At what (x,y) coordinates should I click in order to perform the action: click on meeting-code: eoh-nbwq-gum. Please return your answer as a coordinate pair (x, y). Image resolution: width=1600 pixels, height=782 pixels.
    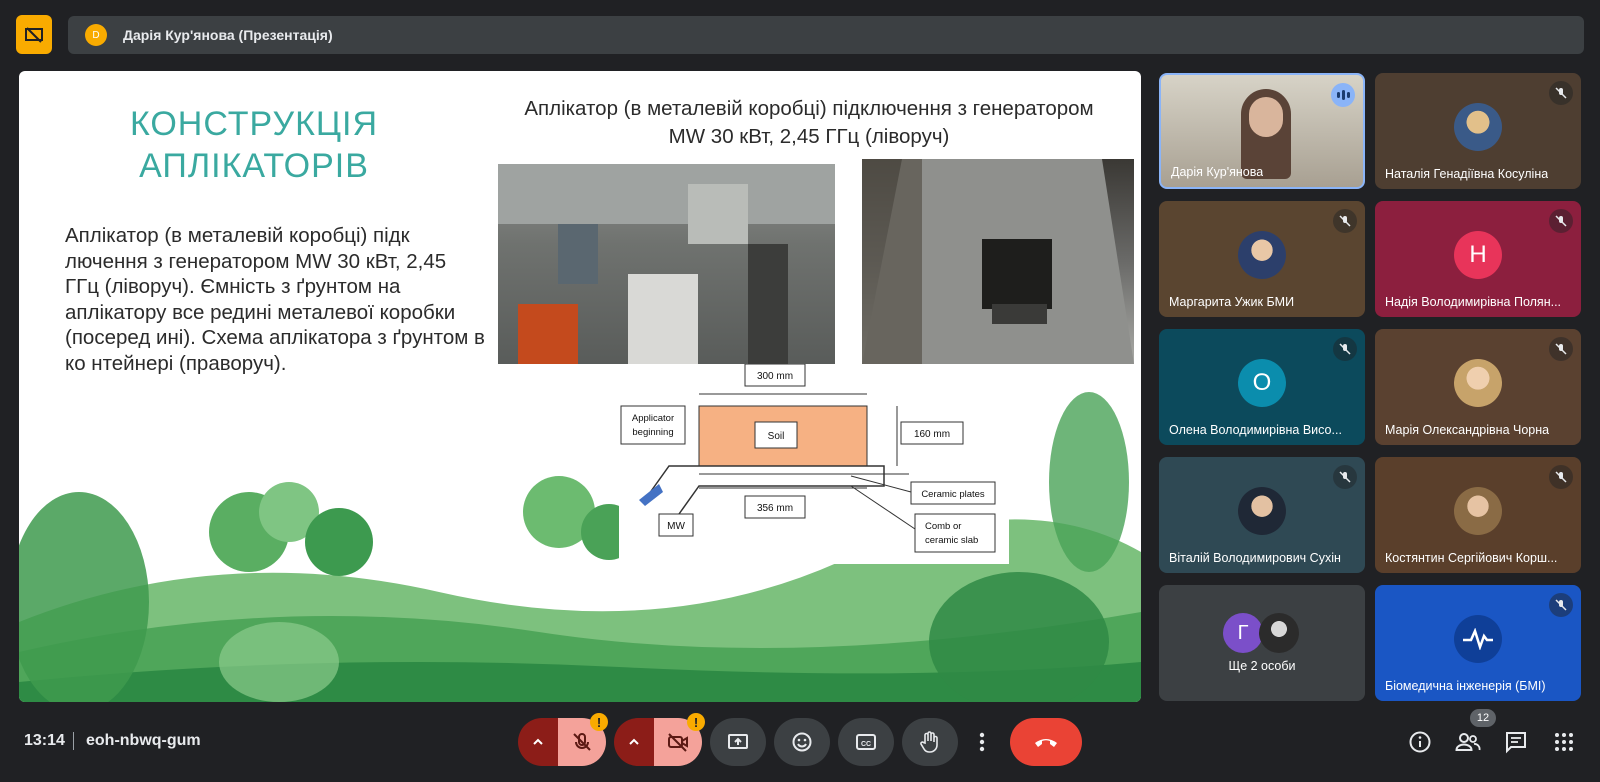
    Looking at the image, I should click on (143, 741).